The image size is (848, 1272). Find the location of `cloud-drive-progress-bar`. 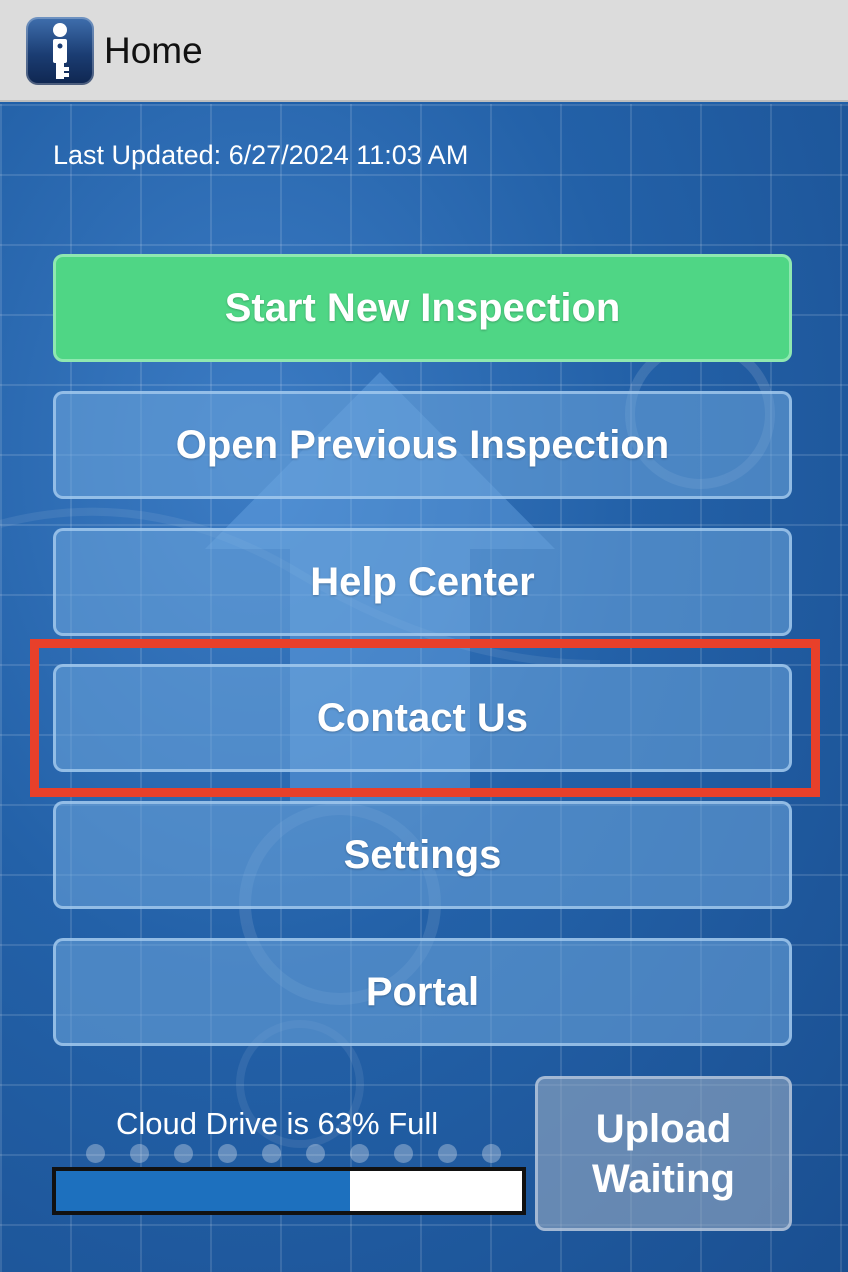

cloud-drive-progress-bar is located at coordinates (289, 1191).